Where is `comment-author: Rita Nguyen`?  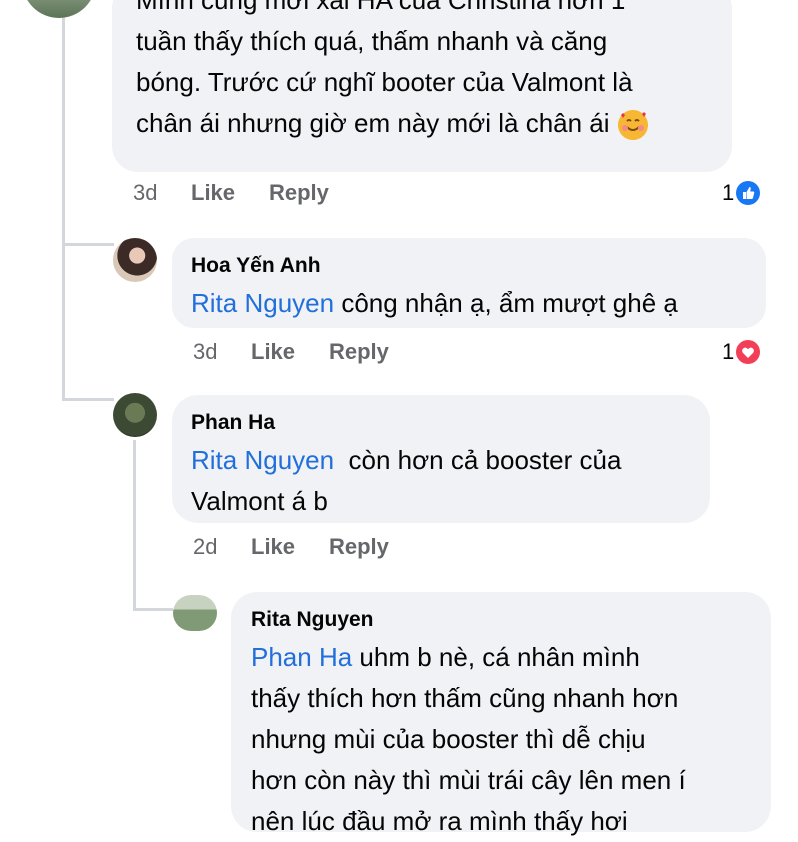 comment-author: Rita Nguyen is located at coordinates (312, 620).